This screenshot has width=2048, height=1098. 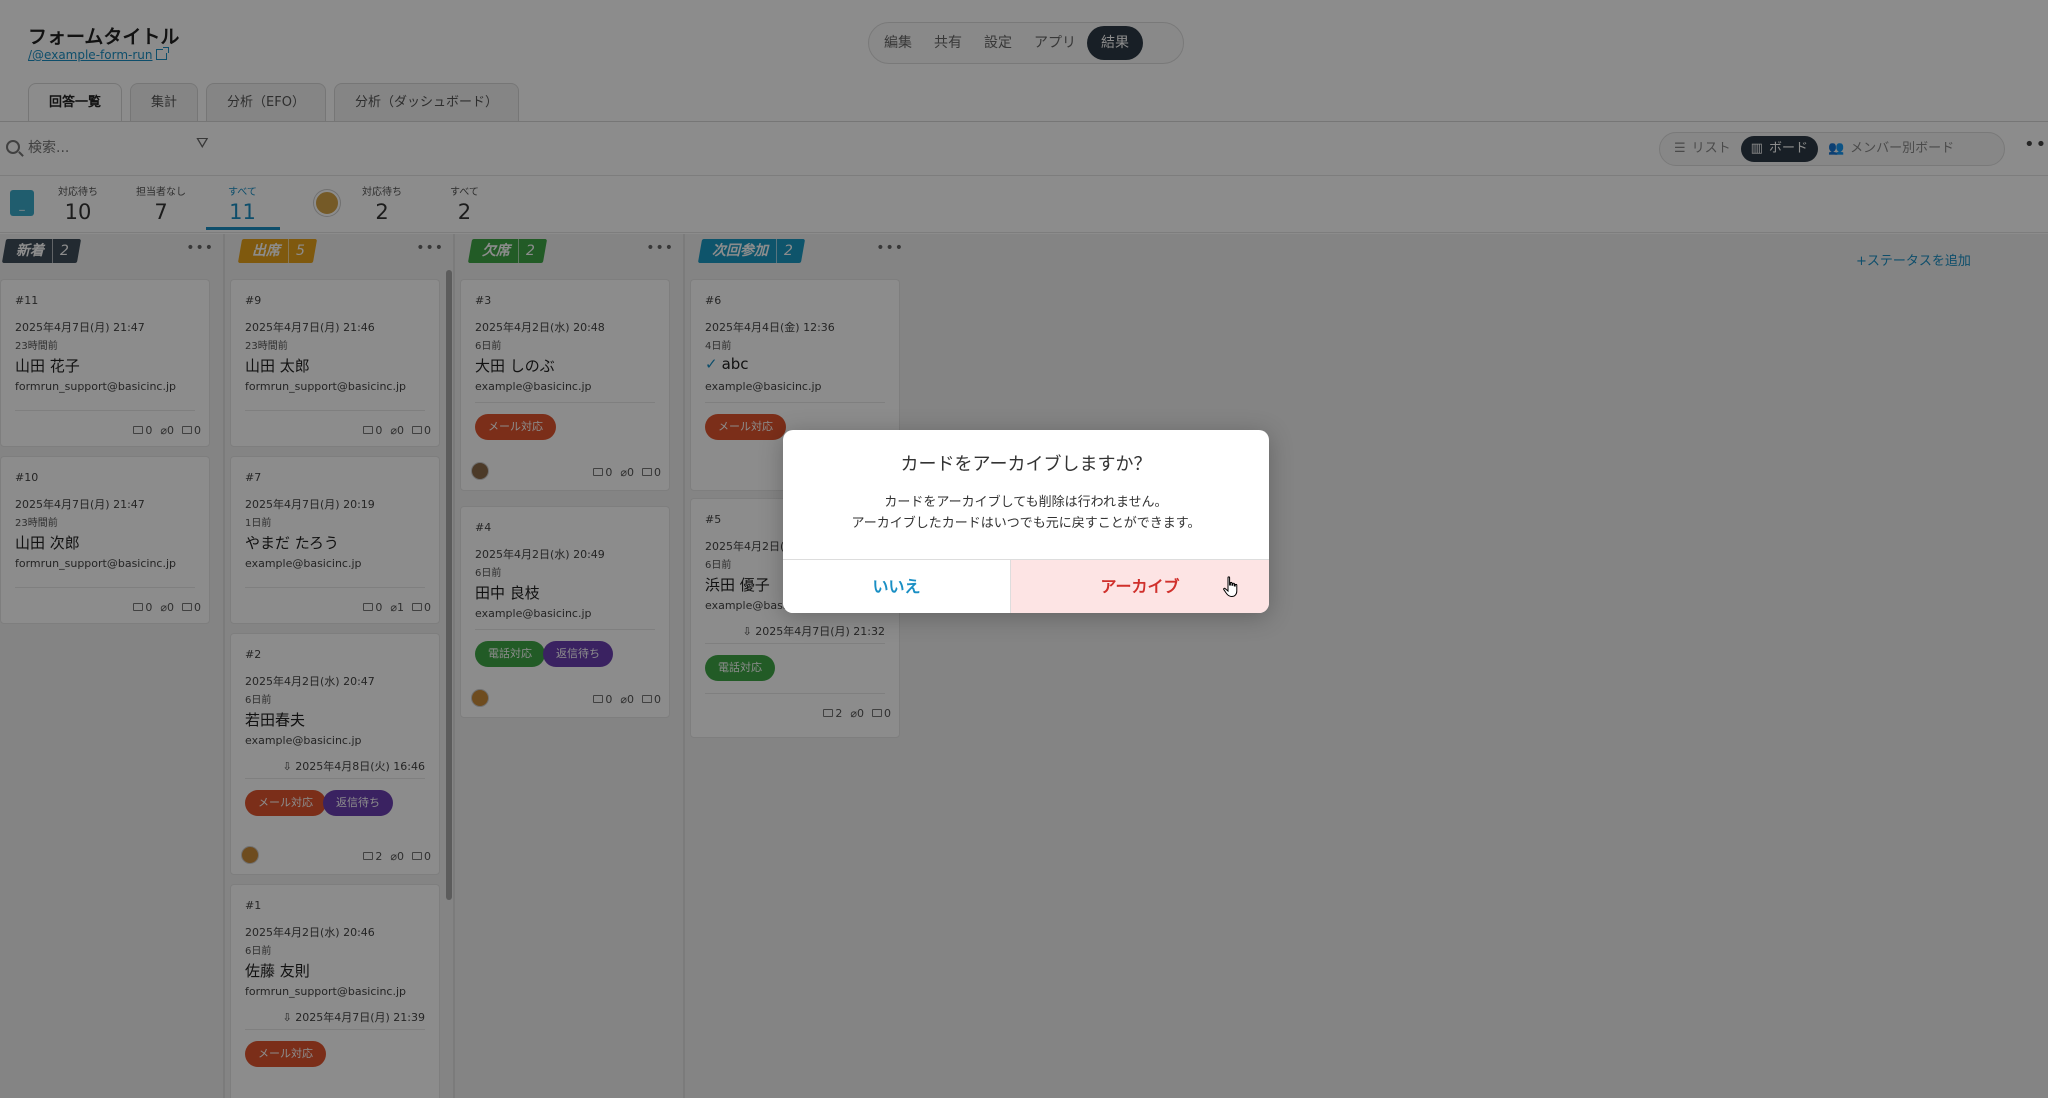 What do you see at coordinates (1026, 464) in the screenshot?
I see `dialog-title: カードをアーカイブしますか？` at bounding box center [1026, 464].